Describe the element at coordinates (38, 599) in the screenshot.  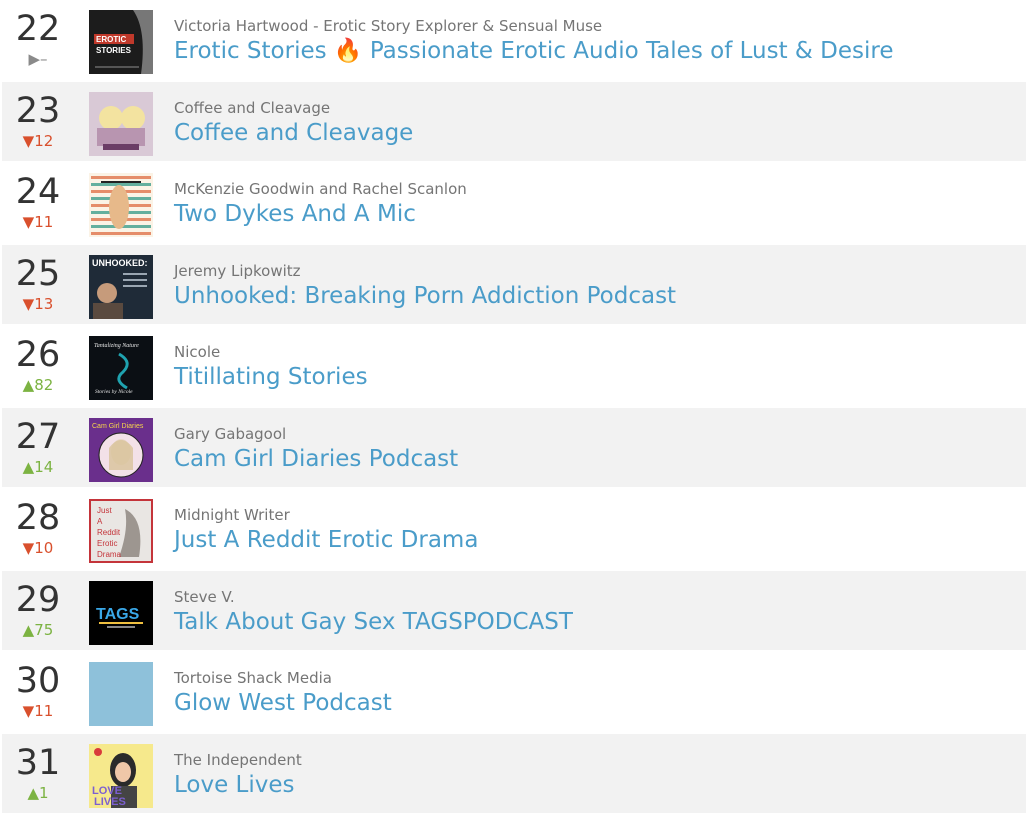
I see `rank-number: 29` at that location.